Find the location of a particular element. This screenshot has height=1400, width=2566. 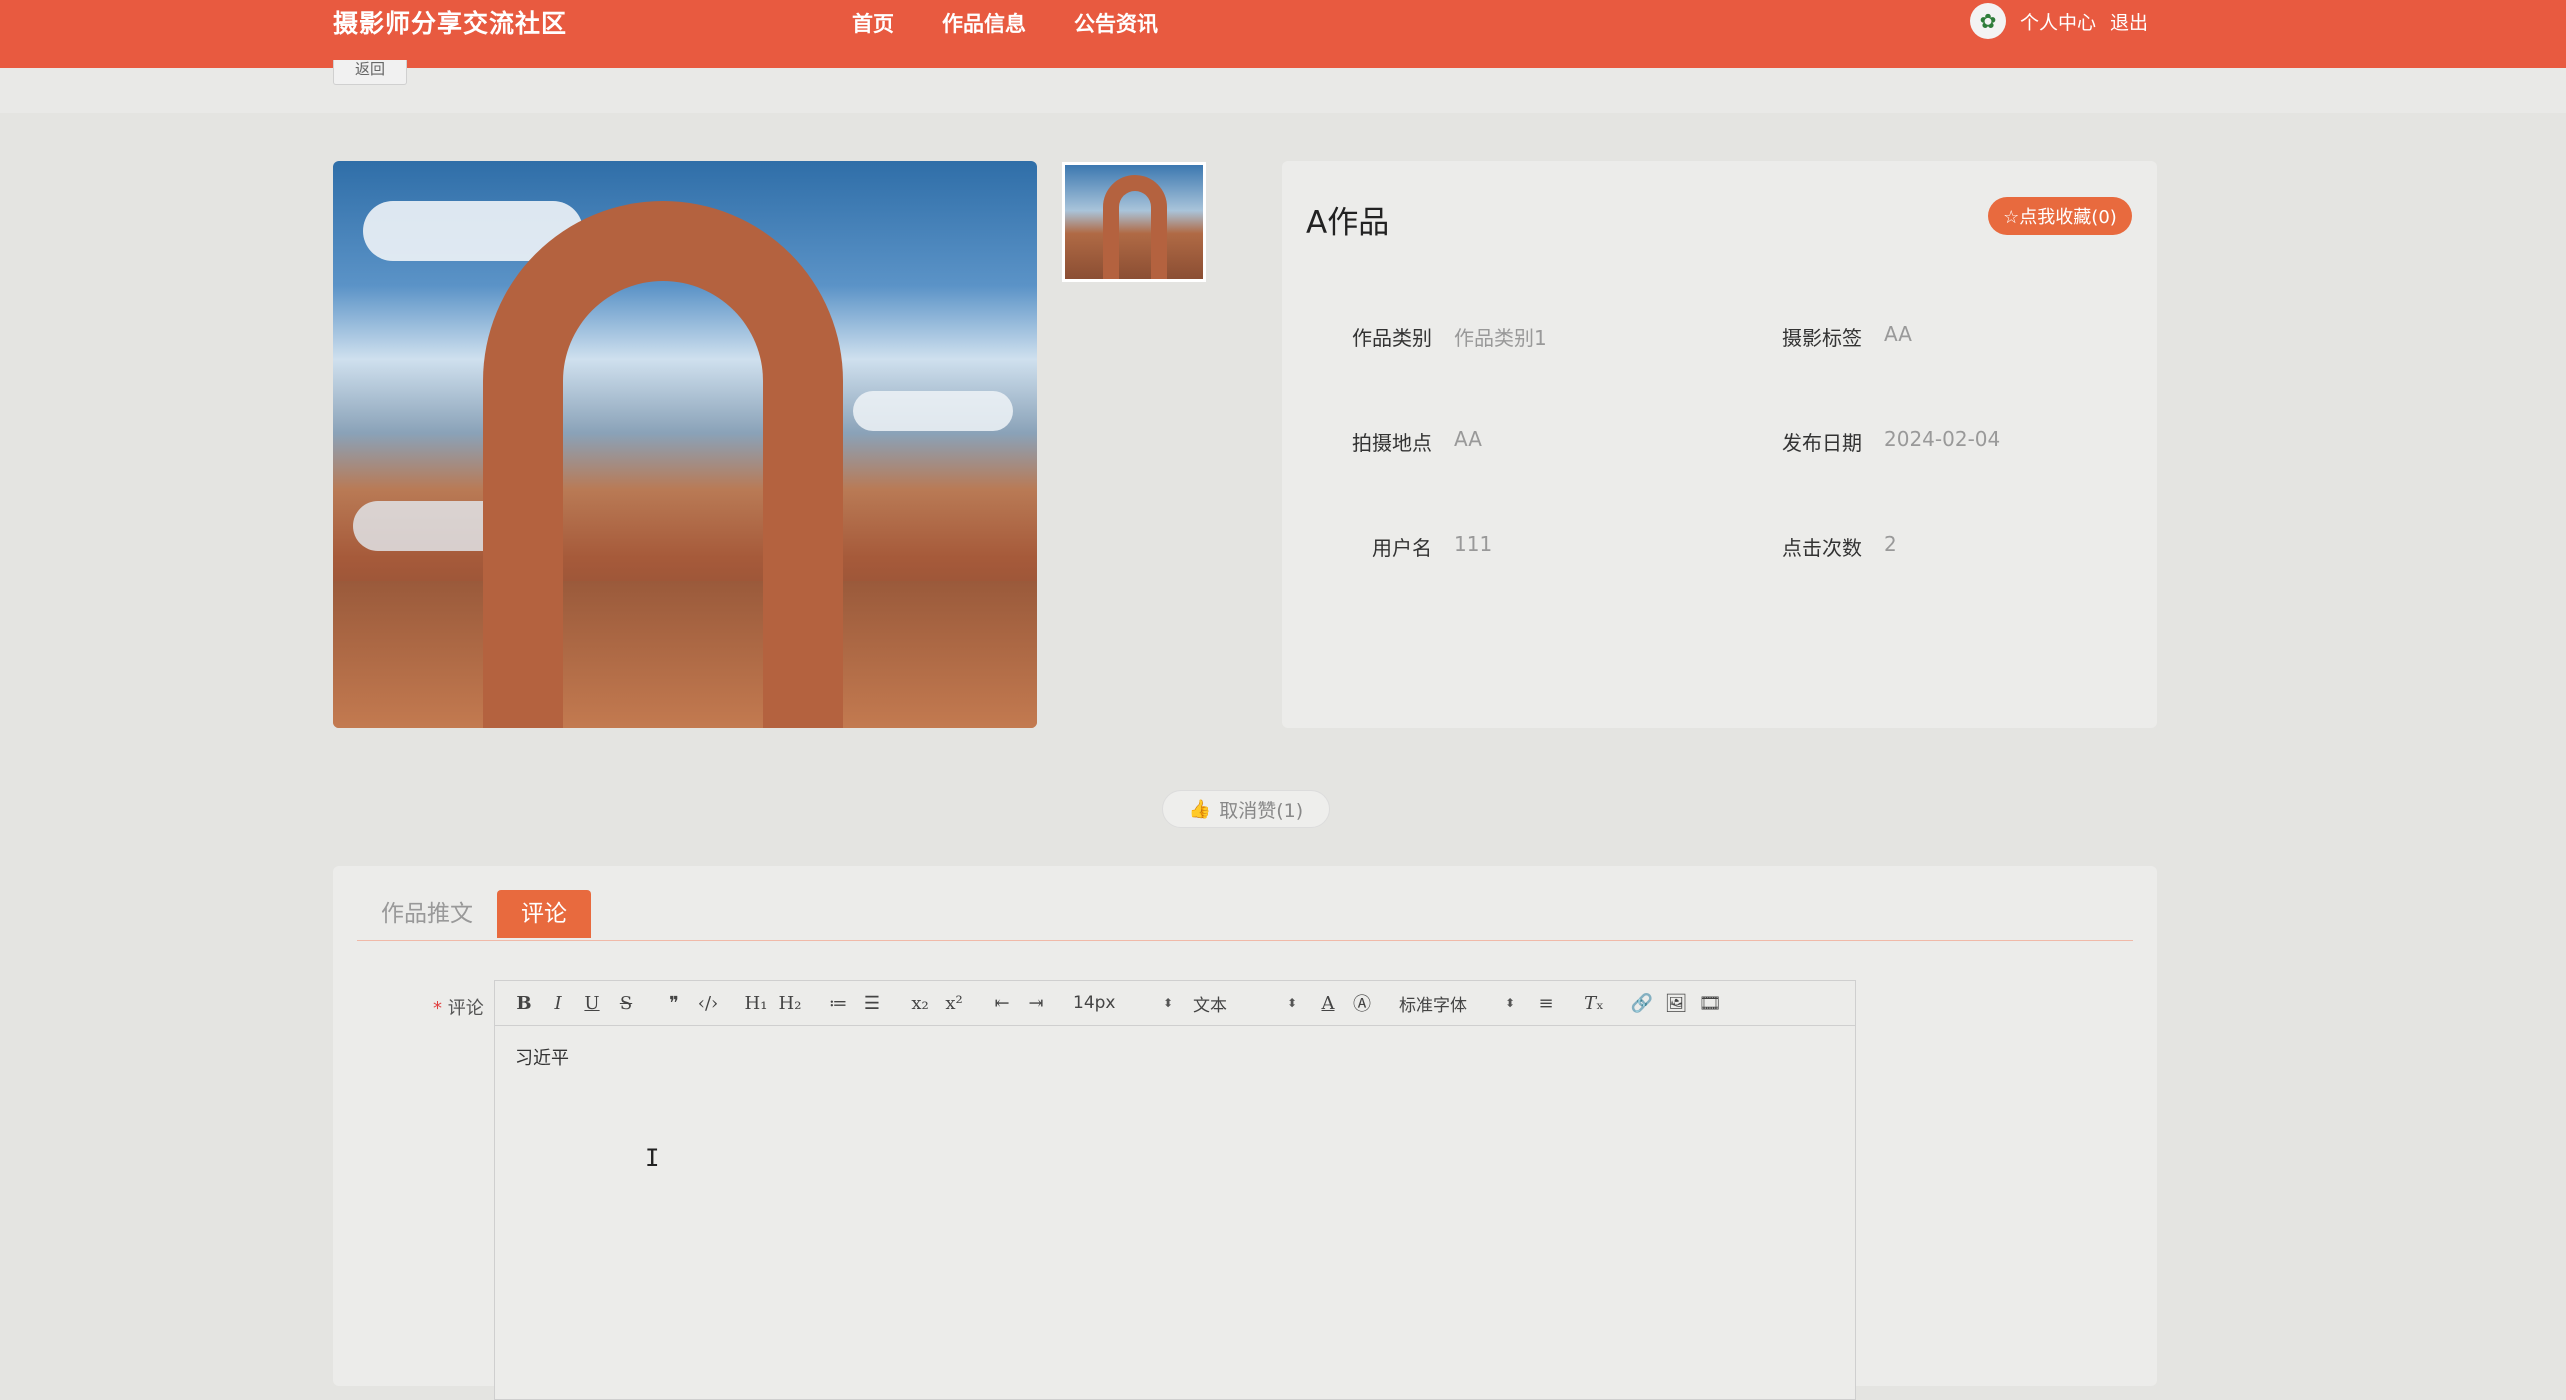

back-button: 返回 is located at coordinates (370, 72).